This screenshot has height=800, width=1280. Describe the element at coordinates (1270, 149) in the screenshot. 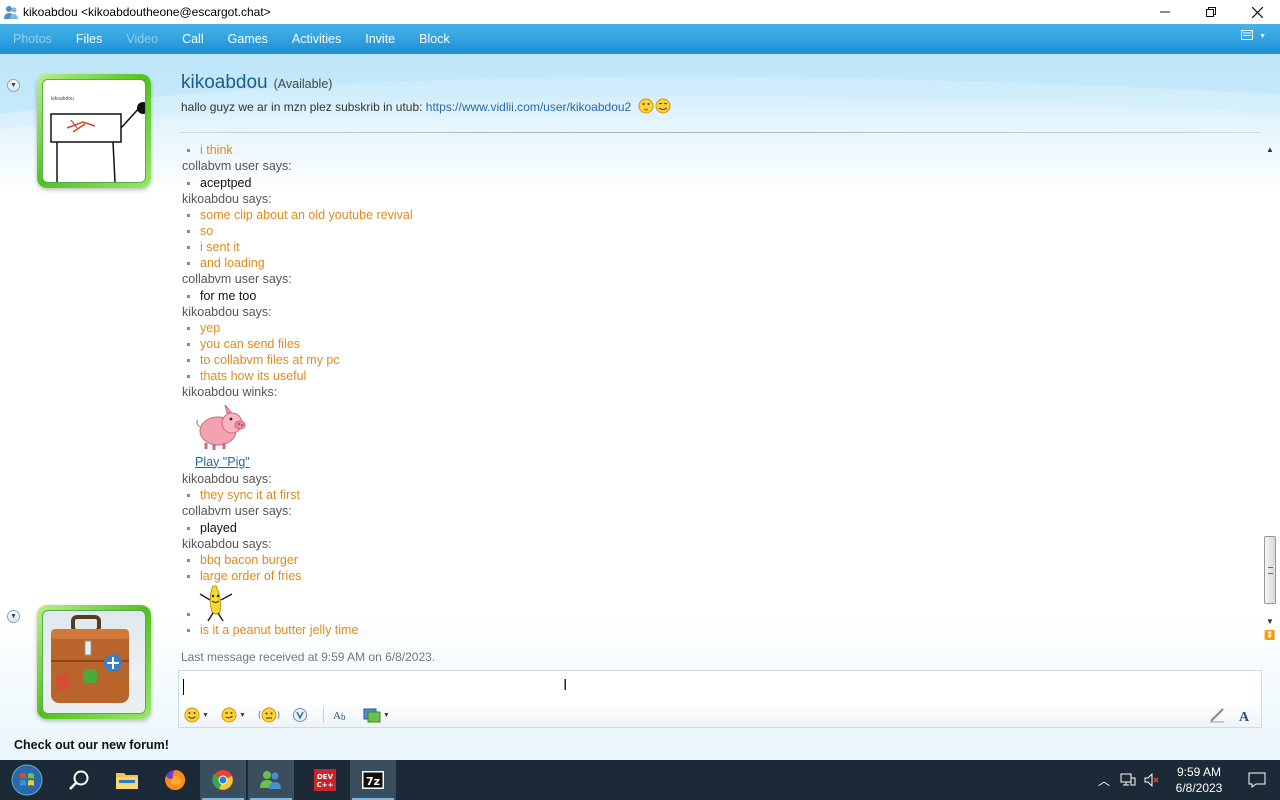

I see `scroll-up-button: ▲` at that location.